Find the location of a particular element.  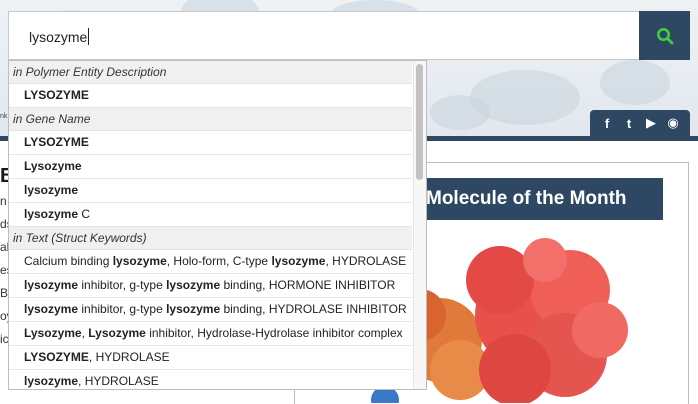

search-box is located at coordinates (323, 35).